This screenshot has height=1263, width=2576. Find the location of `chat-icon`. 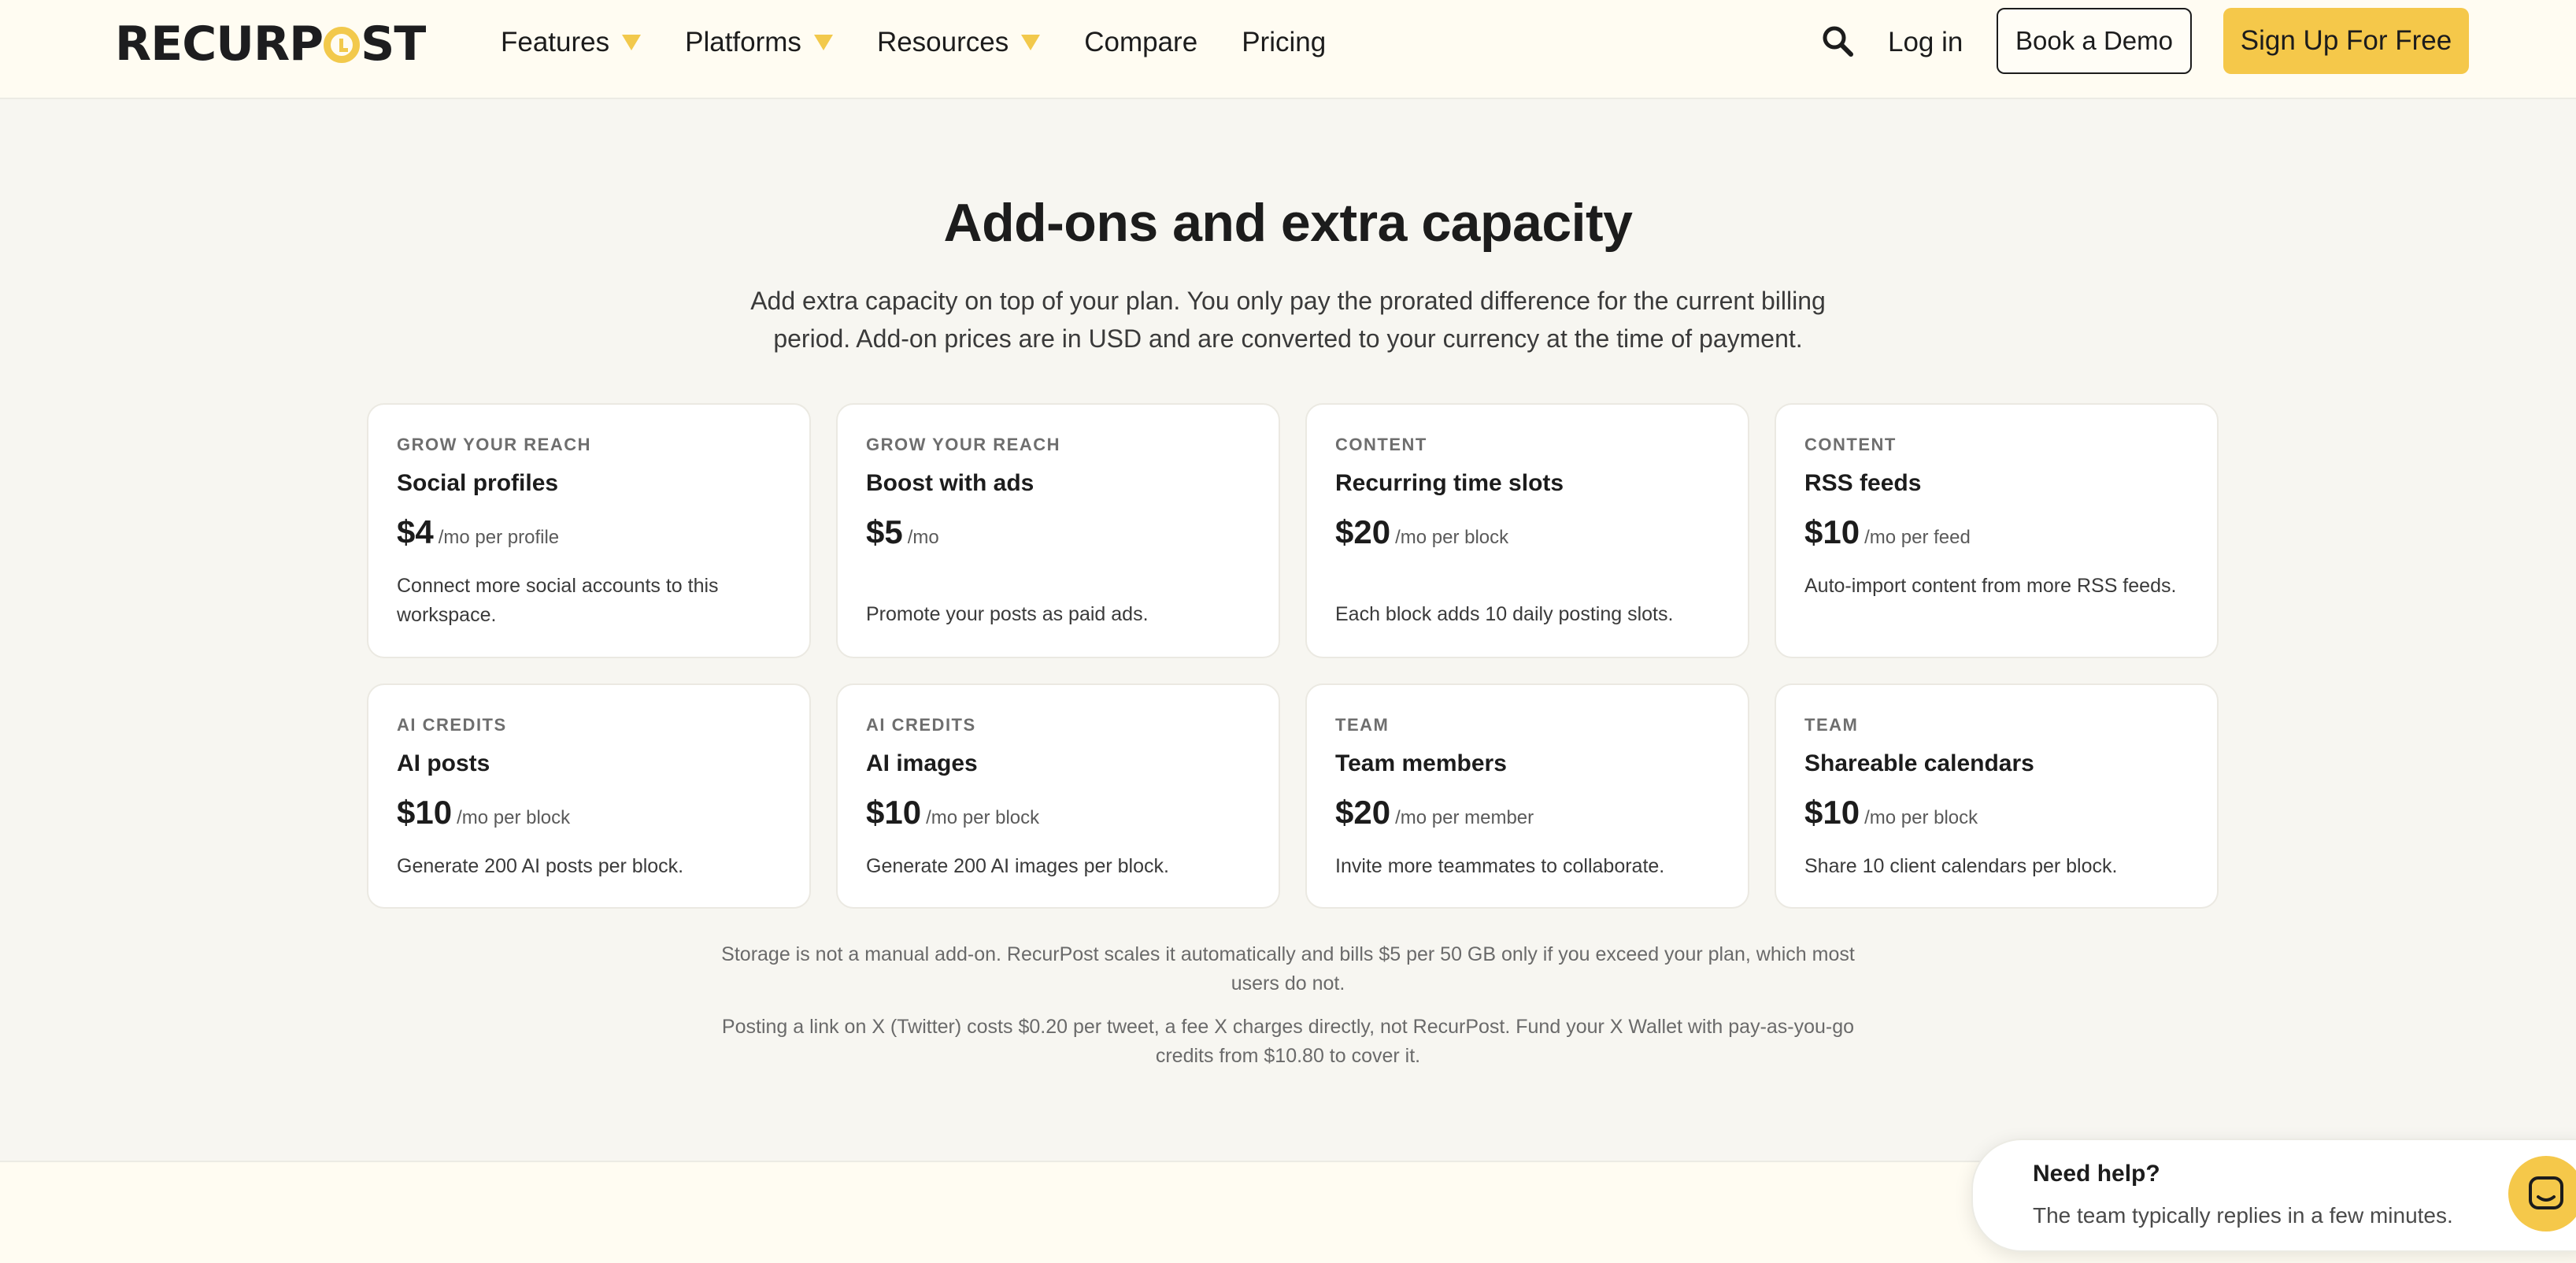

chat-icon is located at coordinates (2546, 1193).